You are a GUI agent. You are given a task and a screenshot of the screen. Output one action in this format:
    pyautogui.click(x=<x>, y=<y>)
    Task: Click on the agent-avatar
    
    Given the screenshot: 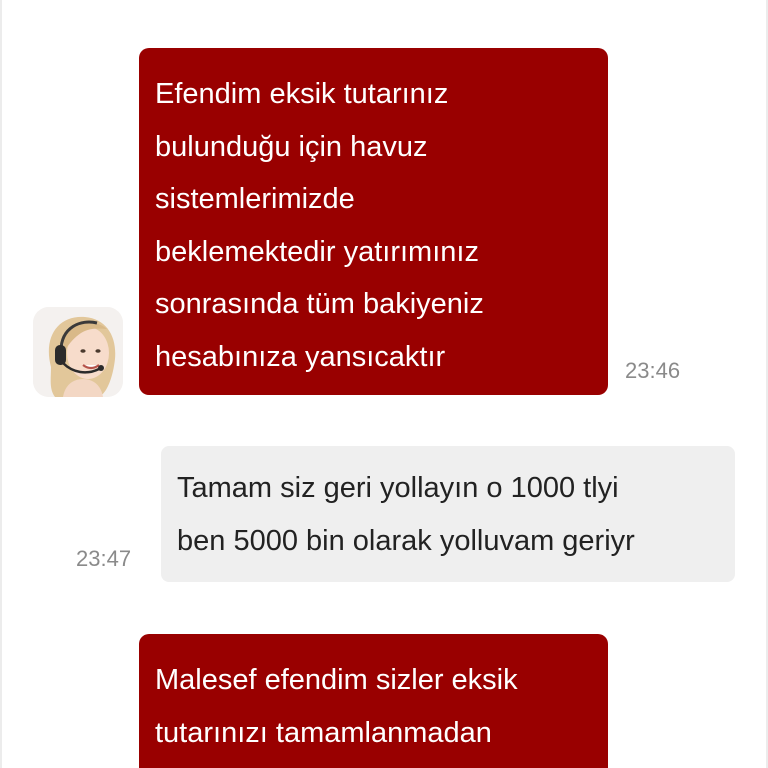 What is the action you would take?
    pyautogui.click(x=78, y=352)
    